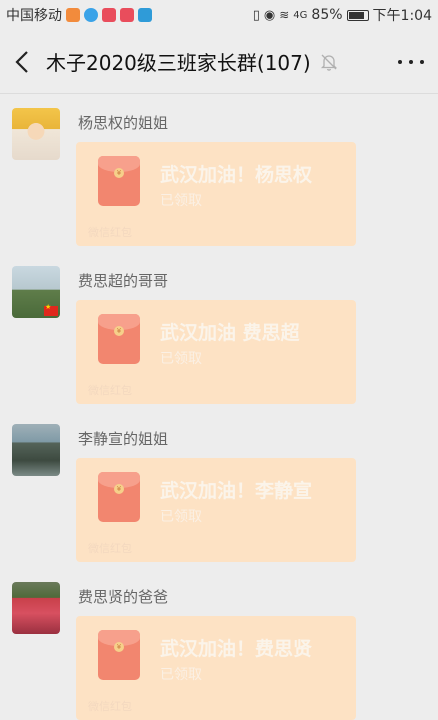 Image resolution: width=438 pixels, height=720 pixels. Describe the element at coordinates (34, 16) in the screenshot. I see `carrier-label: 中国移动` at that location.